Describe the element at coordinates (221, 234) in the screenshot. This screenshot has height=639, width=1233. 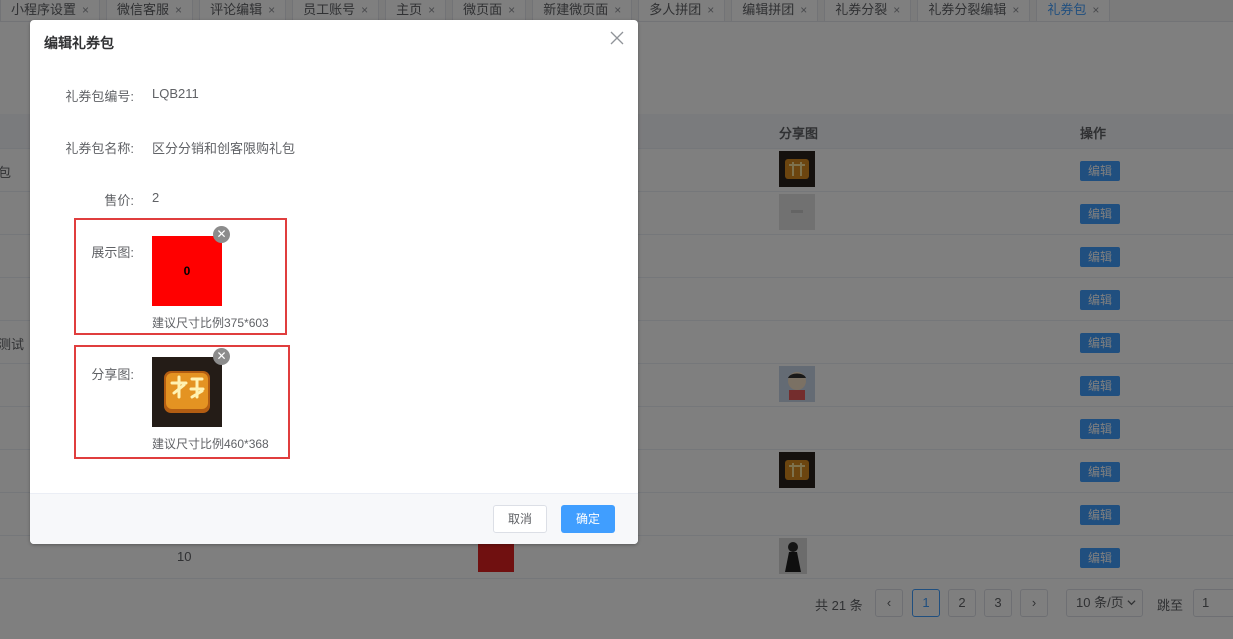
I see `remove-display-image-icon: ✕` at that location.